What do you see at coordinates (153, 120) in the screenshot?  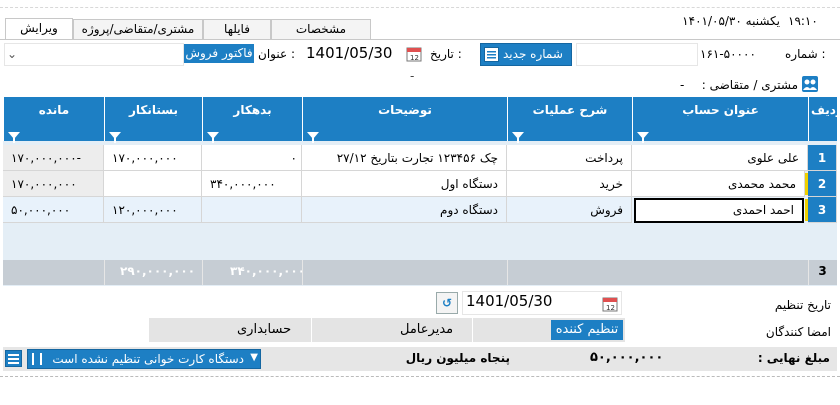 I see `col-header-credit: بستانکار` at bounding box center [153, 120].